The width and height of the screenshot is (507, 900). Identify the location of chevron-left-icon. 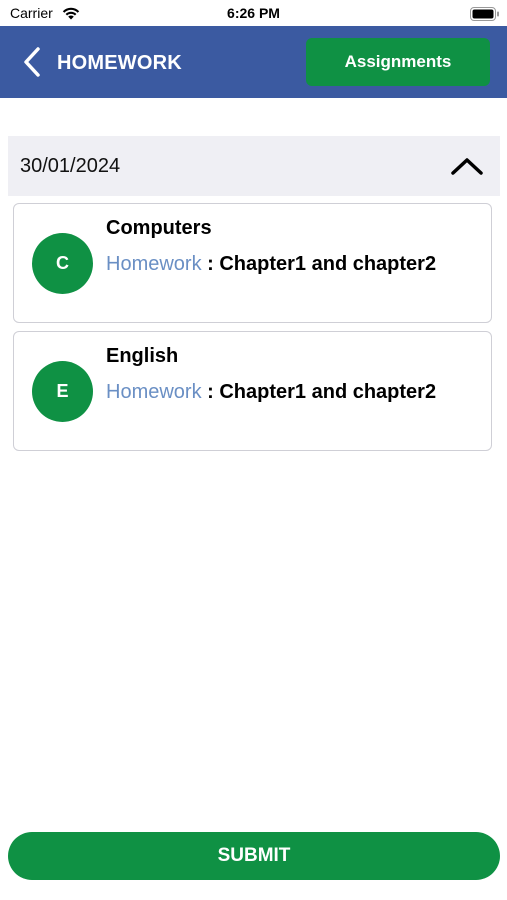
(32, 62).